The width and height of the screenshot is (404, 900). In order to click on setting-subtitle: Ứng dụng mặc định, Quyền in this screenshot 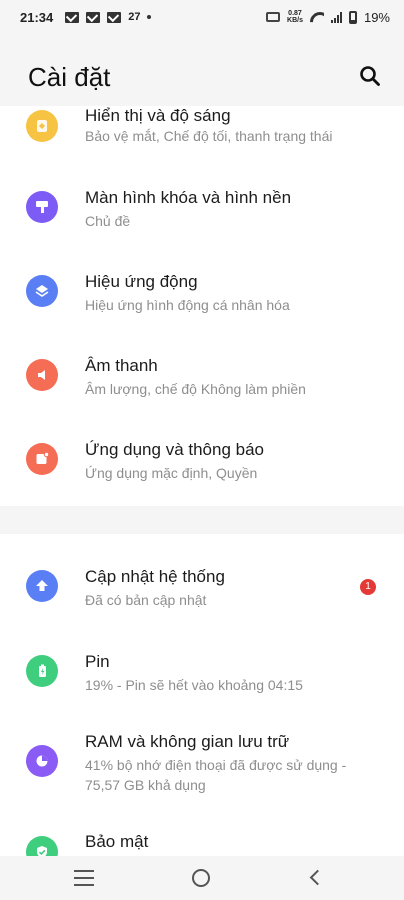, I will do `click(171, 473)`.